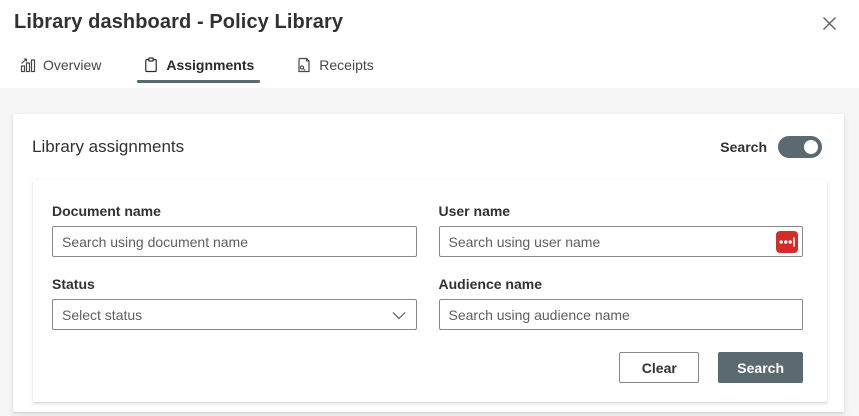  Describe the element at coordinates (72, 65) in the screenshot. I see `tab-label: Overview` at that location.